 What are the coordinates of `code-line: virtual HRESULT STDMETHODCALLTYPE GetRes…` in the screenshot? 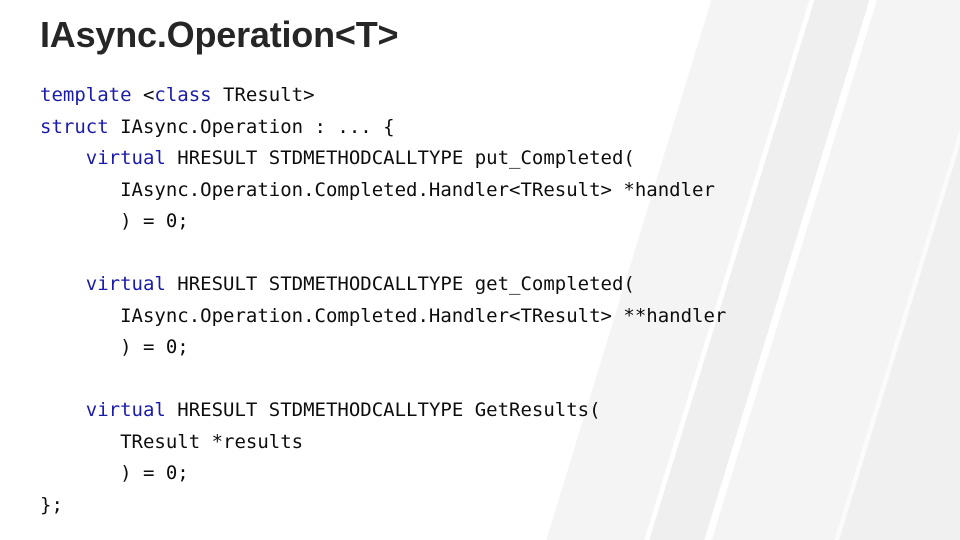 It's located at (383, 411).